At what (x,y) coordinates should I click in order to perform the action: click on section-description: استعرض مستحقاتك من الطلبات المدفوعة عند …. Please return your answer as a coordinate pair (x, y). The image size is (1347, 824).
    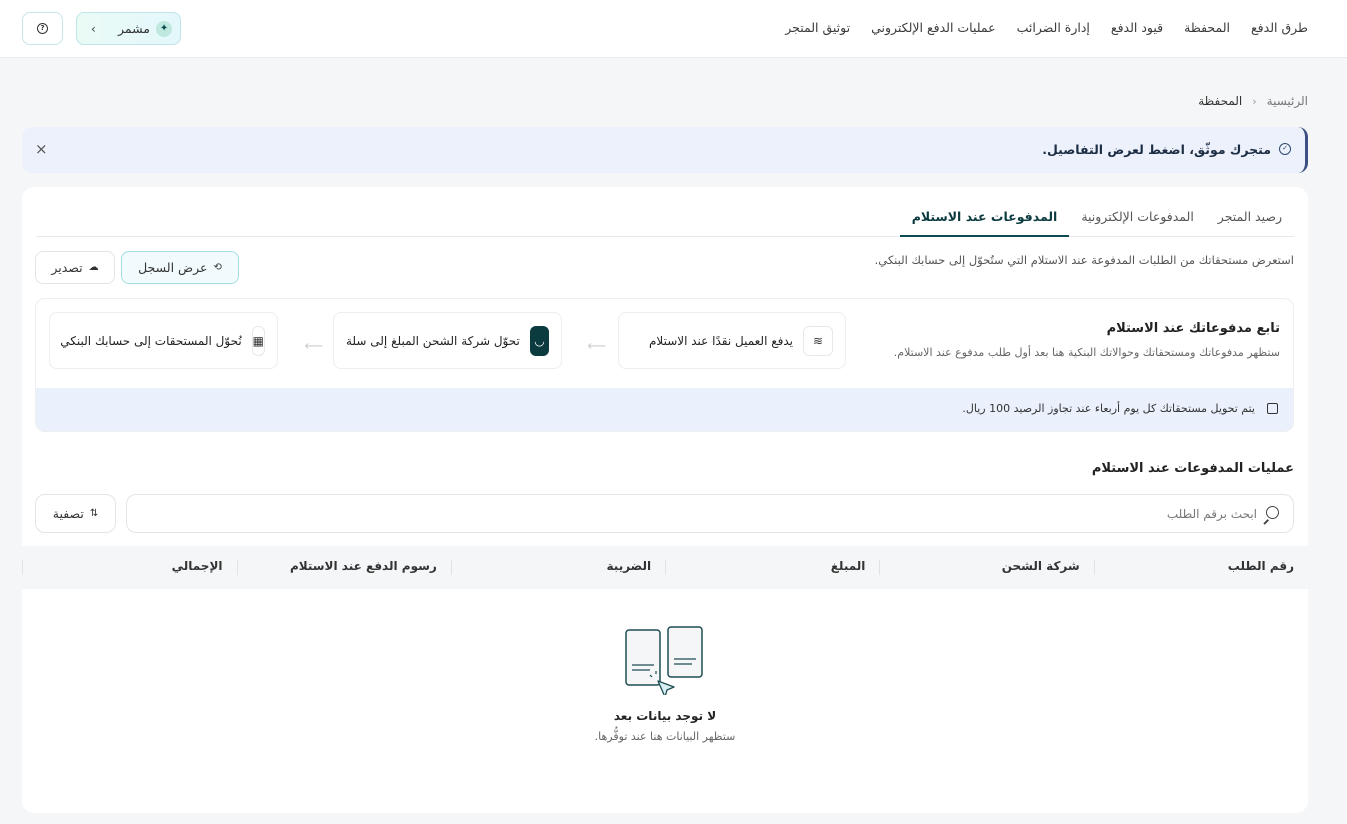
    Looking at the image, I should click on (1084, 260).